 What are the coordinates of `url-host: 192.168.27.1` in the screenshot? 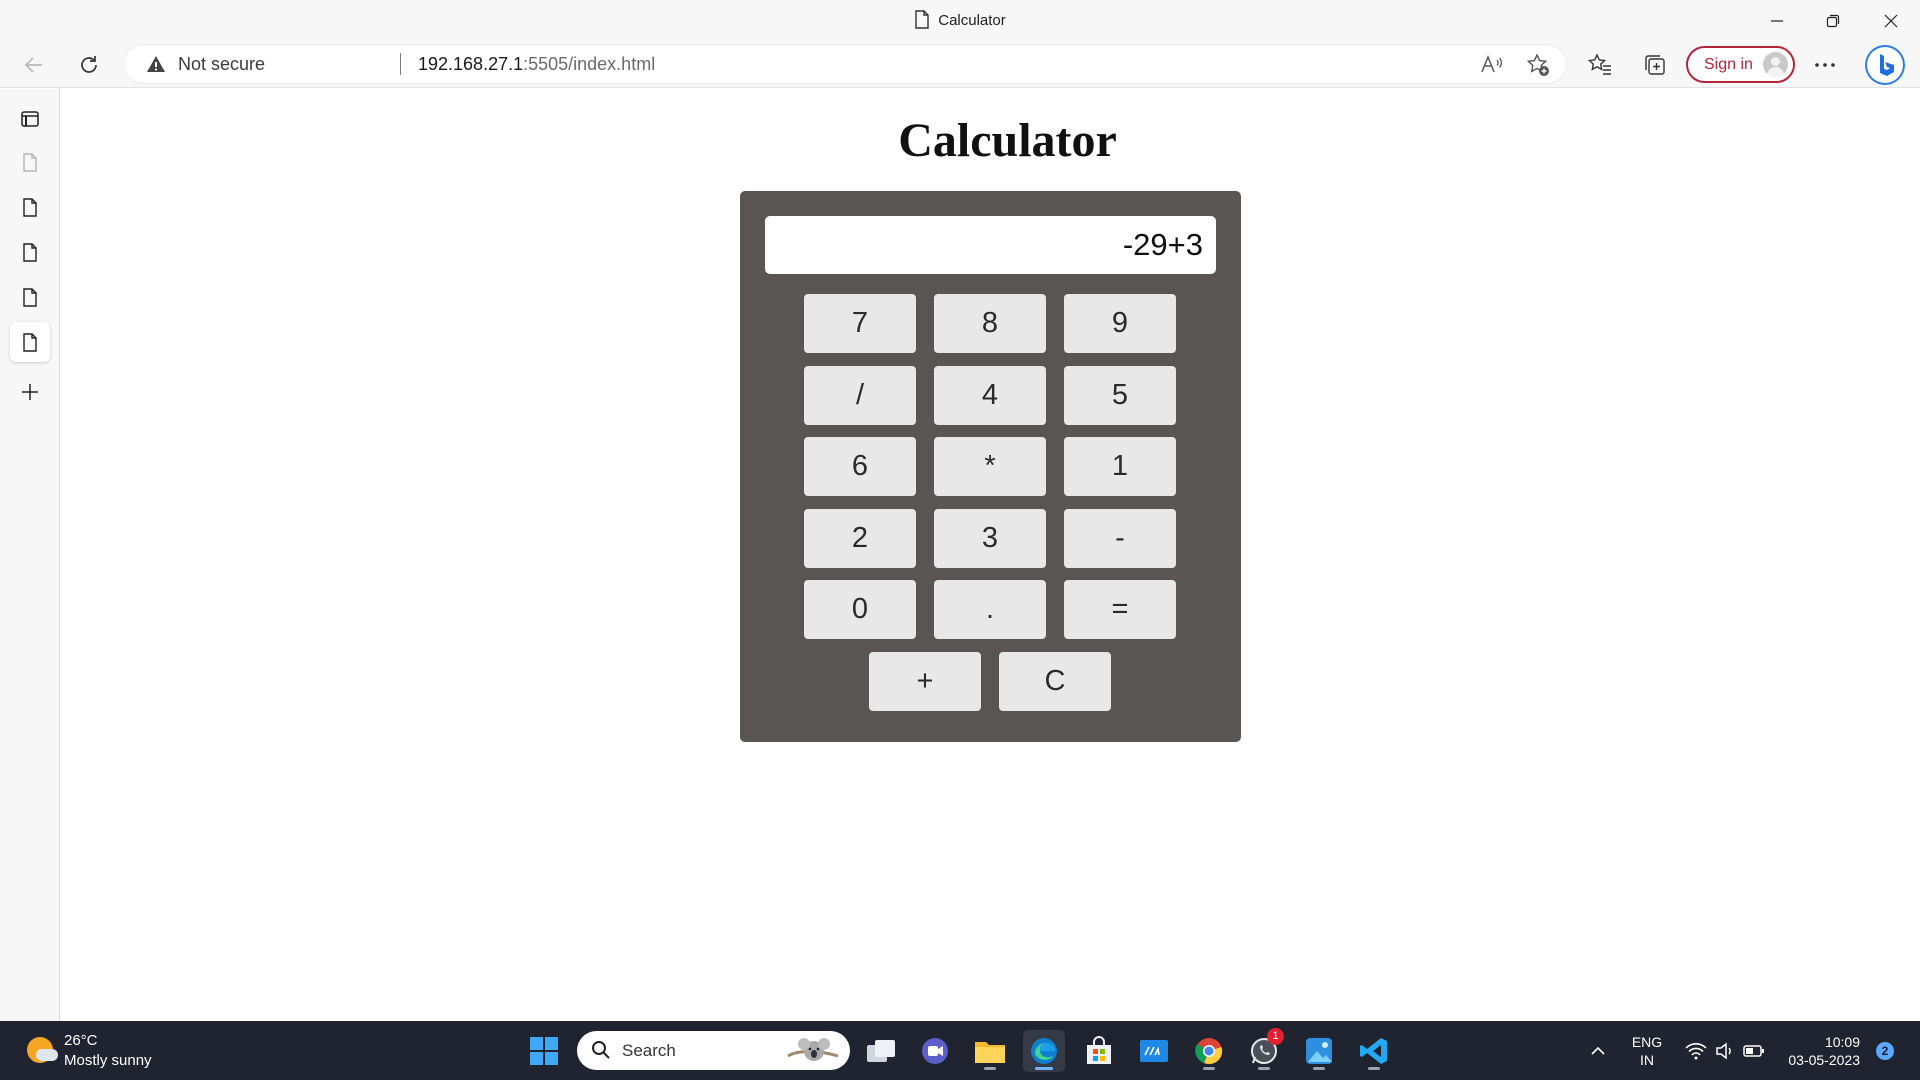 It's located at (471, 64).